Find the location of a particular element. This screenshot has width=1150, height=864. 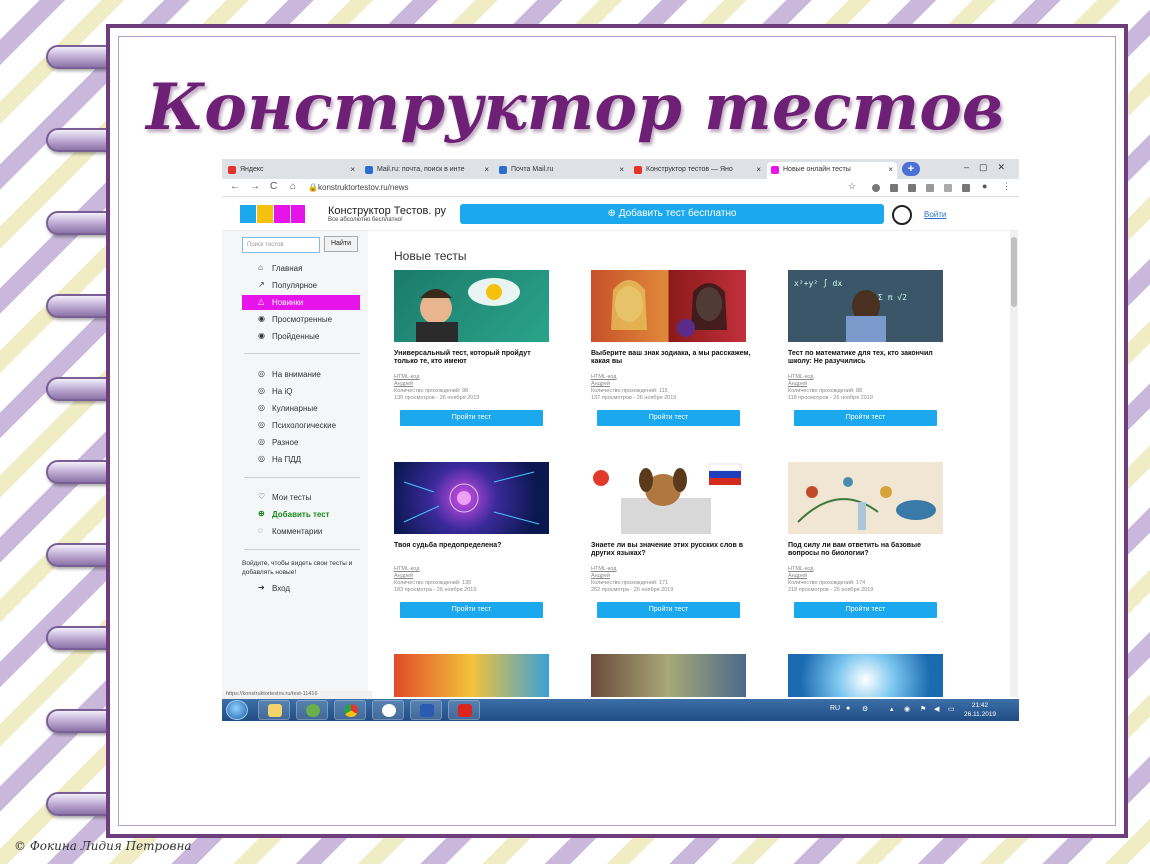

sidebar-item-login: ➜ Вход is located at coordinates (301, 588).